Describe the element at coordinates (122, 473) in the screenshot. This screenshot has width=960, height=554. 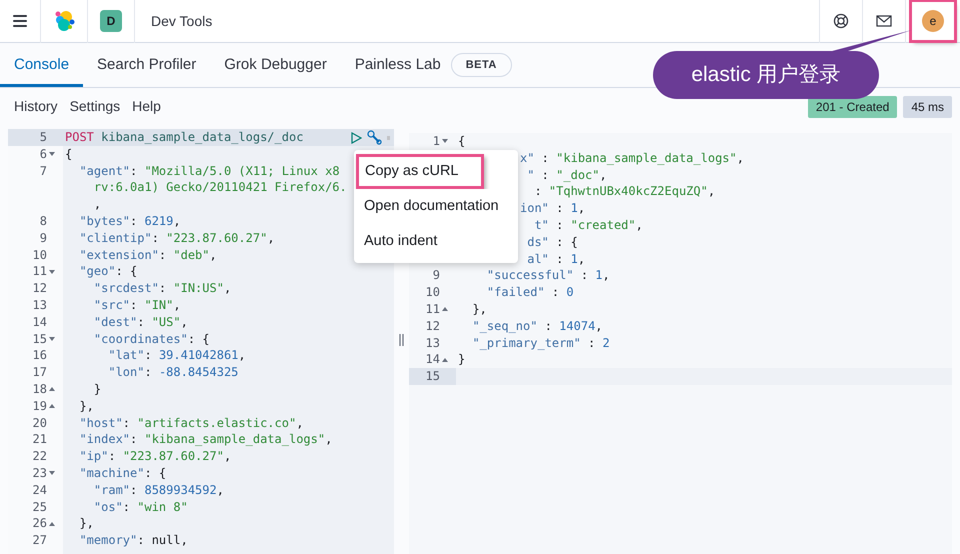
I see `code-line: "machine": {` at that location.